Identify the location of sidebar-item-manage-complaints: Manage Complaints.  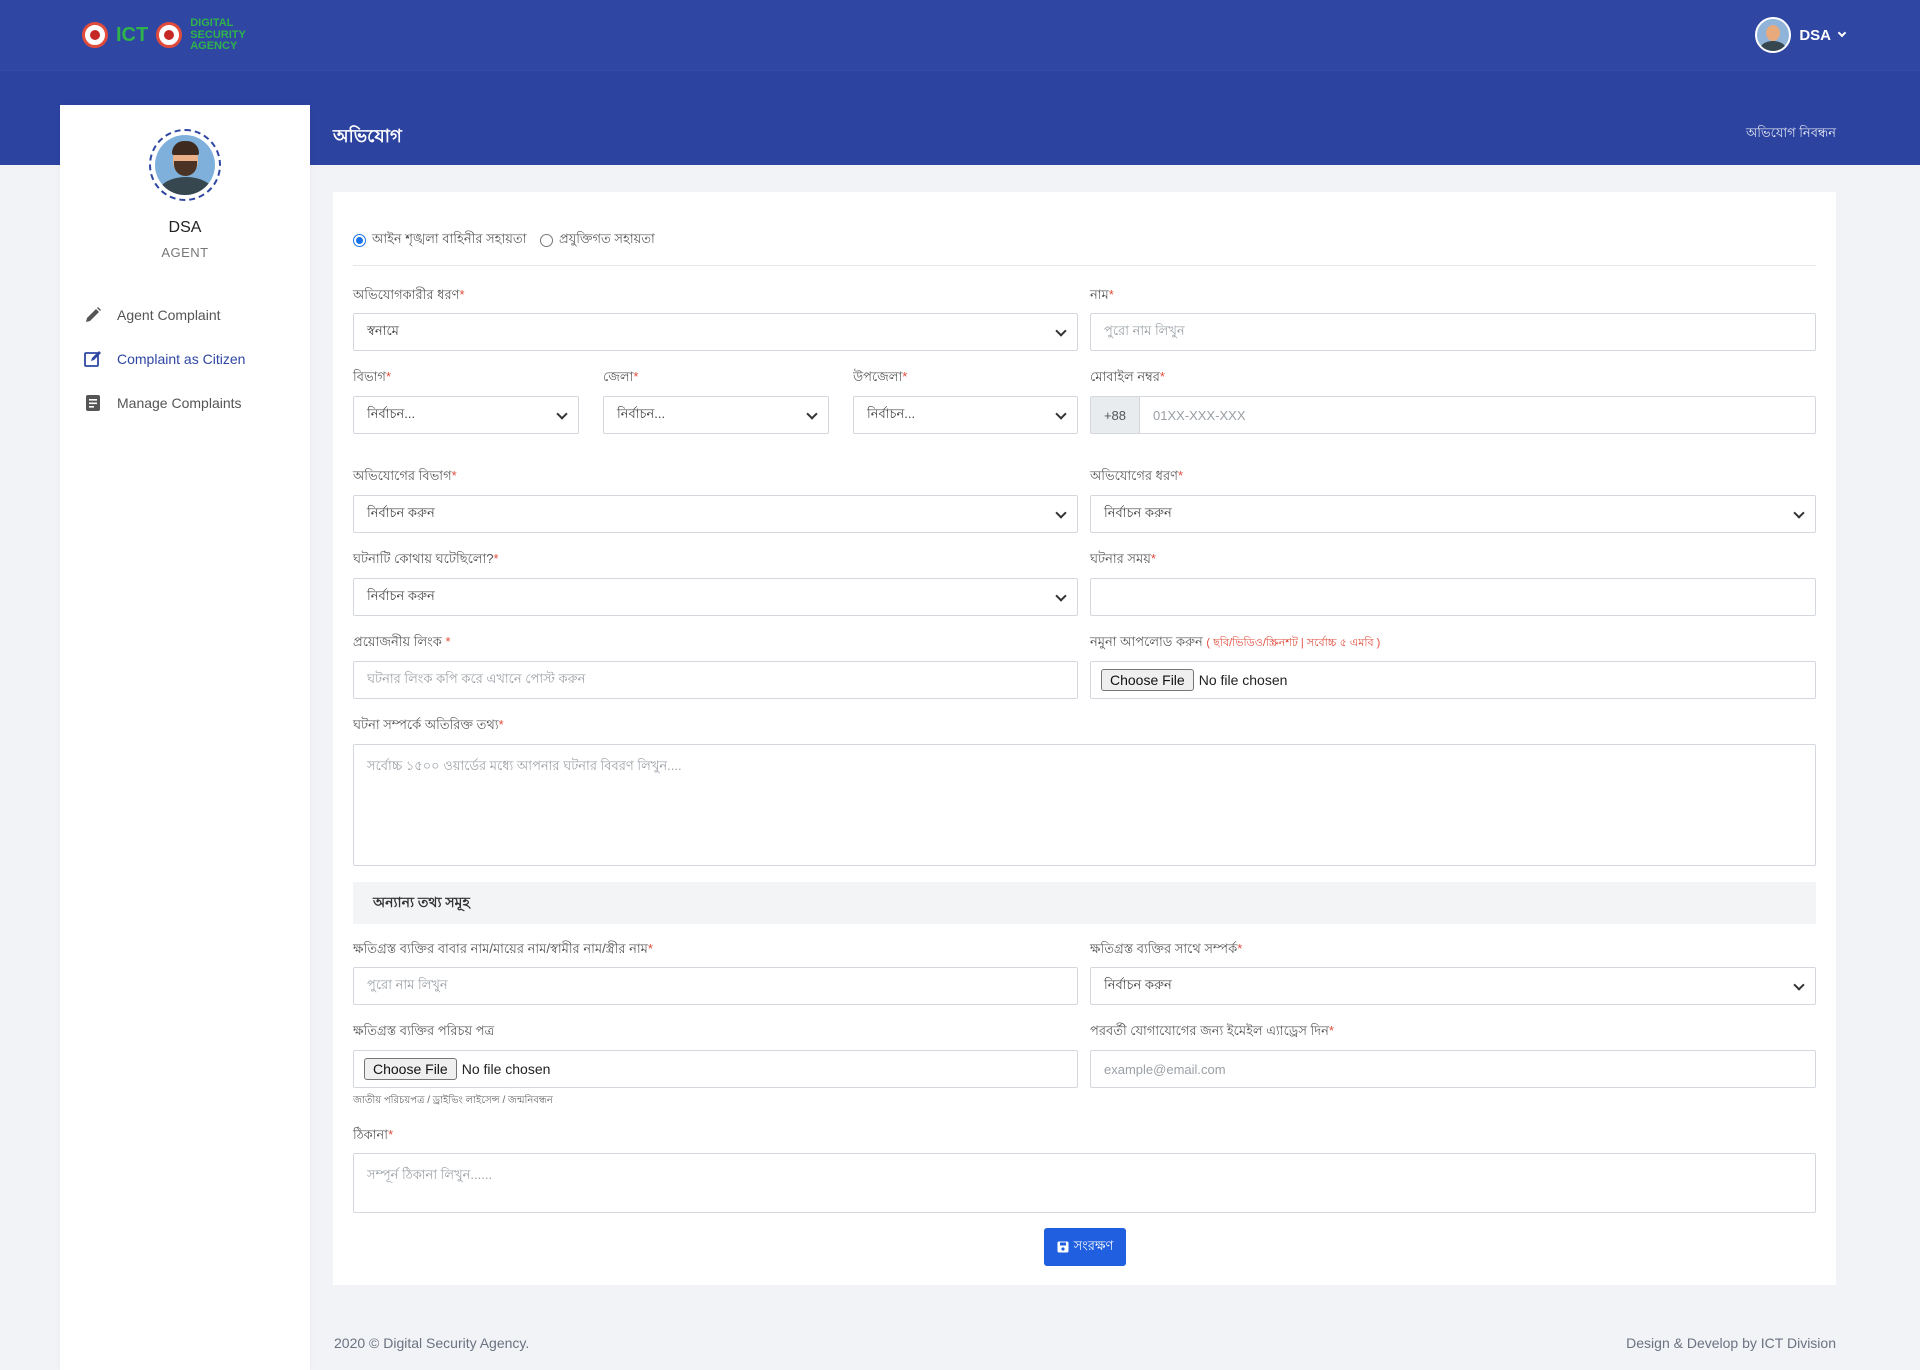
(193, 403).